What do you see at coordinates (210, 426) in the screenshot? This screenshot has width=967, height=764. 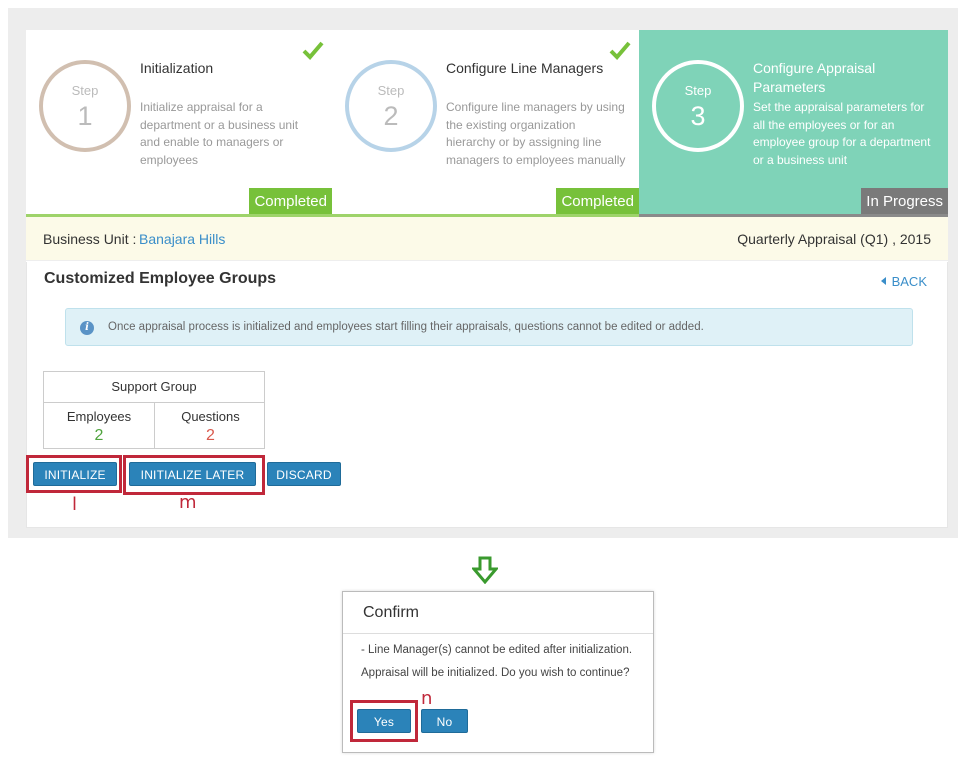 I see `questions-cell: Questions 2` at bounding box center [210, 426].